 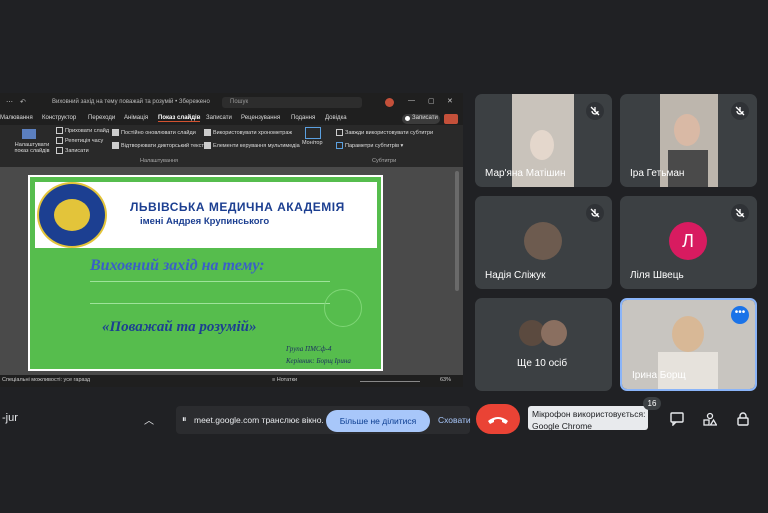 What do you see at coordinates (10, 418) in the screenshot?
I see `meeting-code: -jur` at bounding box center [10, 418].